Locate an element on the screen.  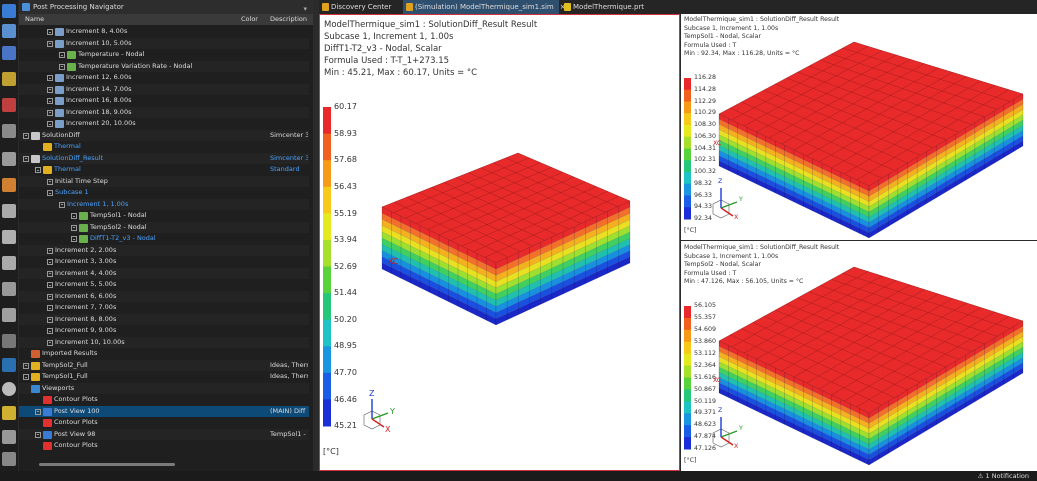
layers-icon is located at coordinates (9, 437).